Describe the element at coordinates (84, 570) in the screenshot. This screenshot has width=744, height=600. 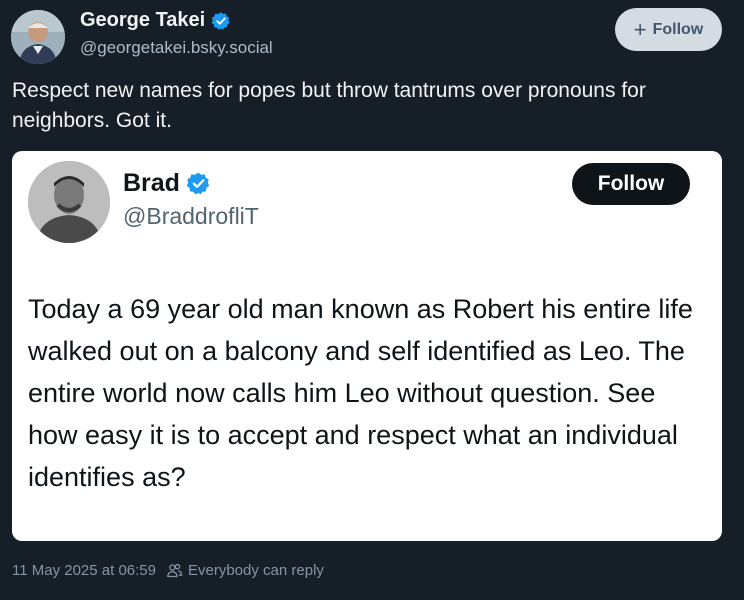
I see `post-timestamp: 11 May 2025 at 06:59` at that location.